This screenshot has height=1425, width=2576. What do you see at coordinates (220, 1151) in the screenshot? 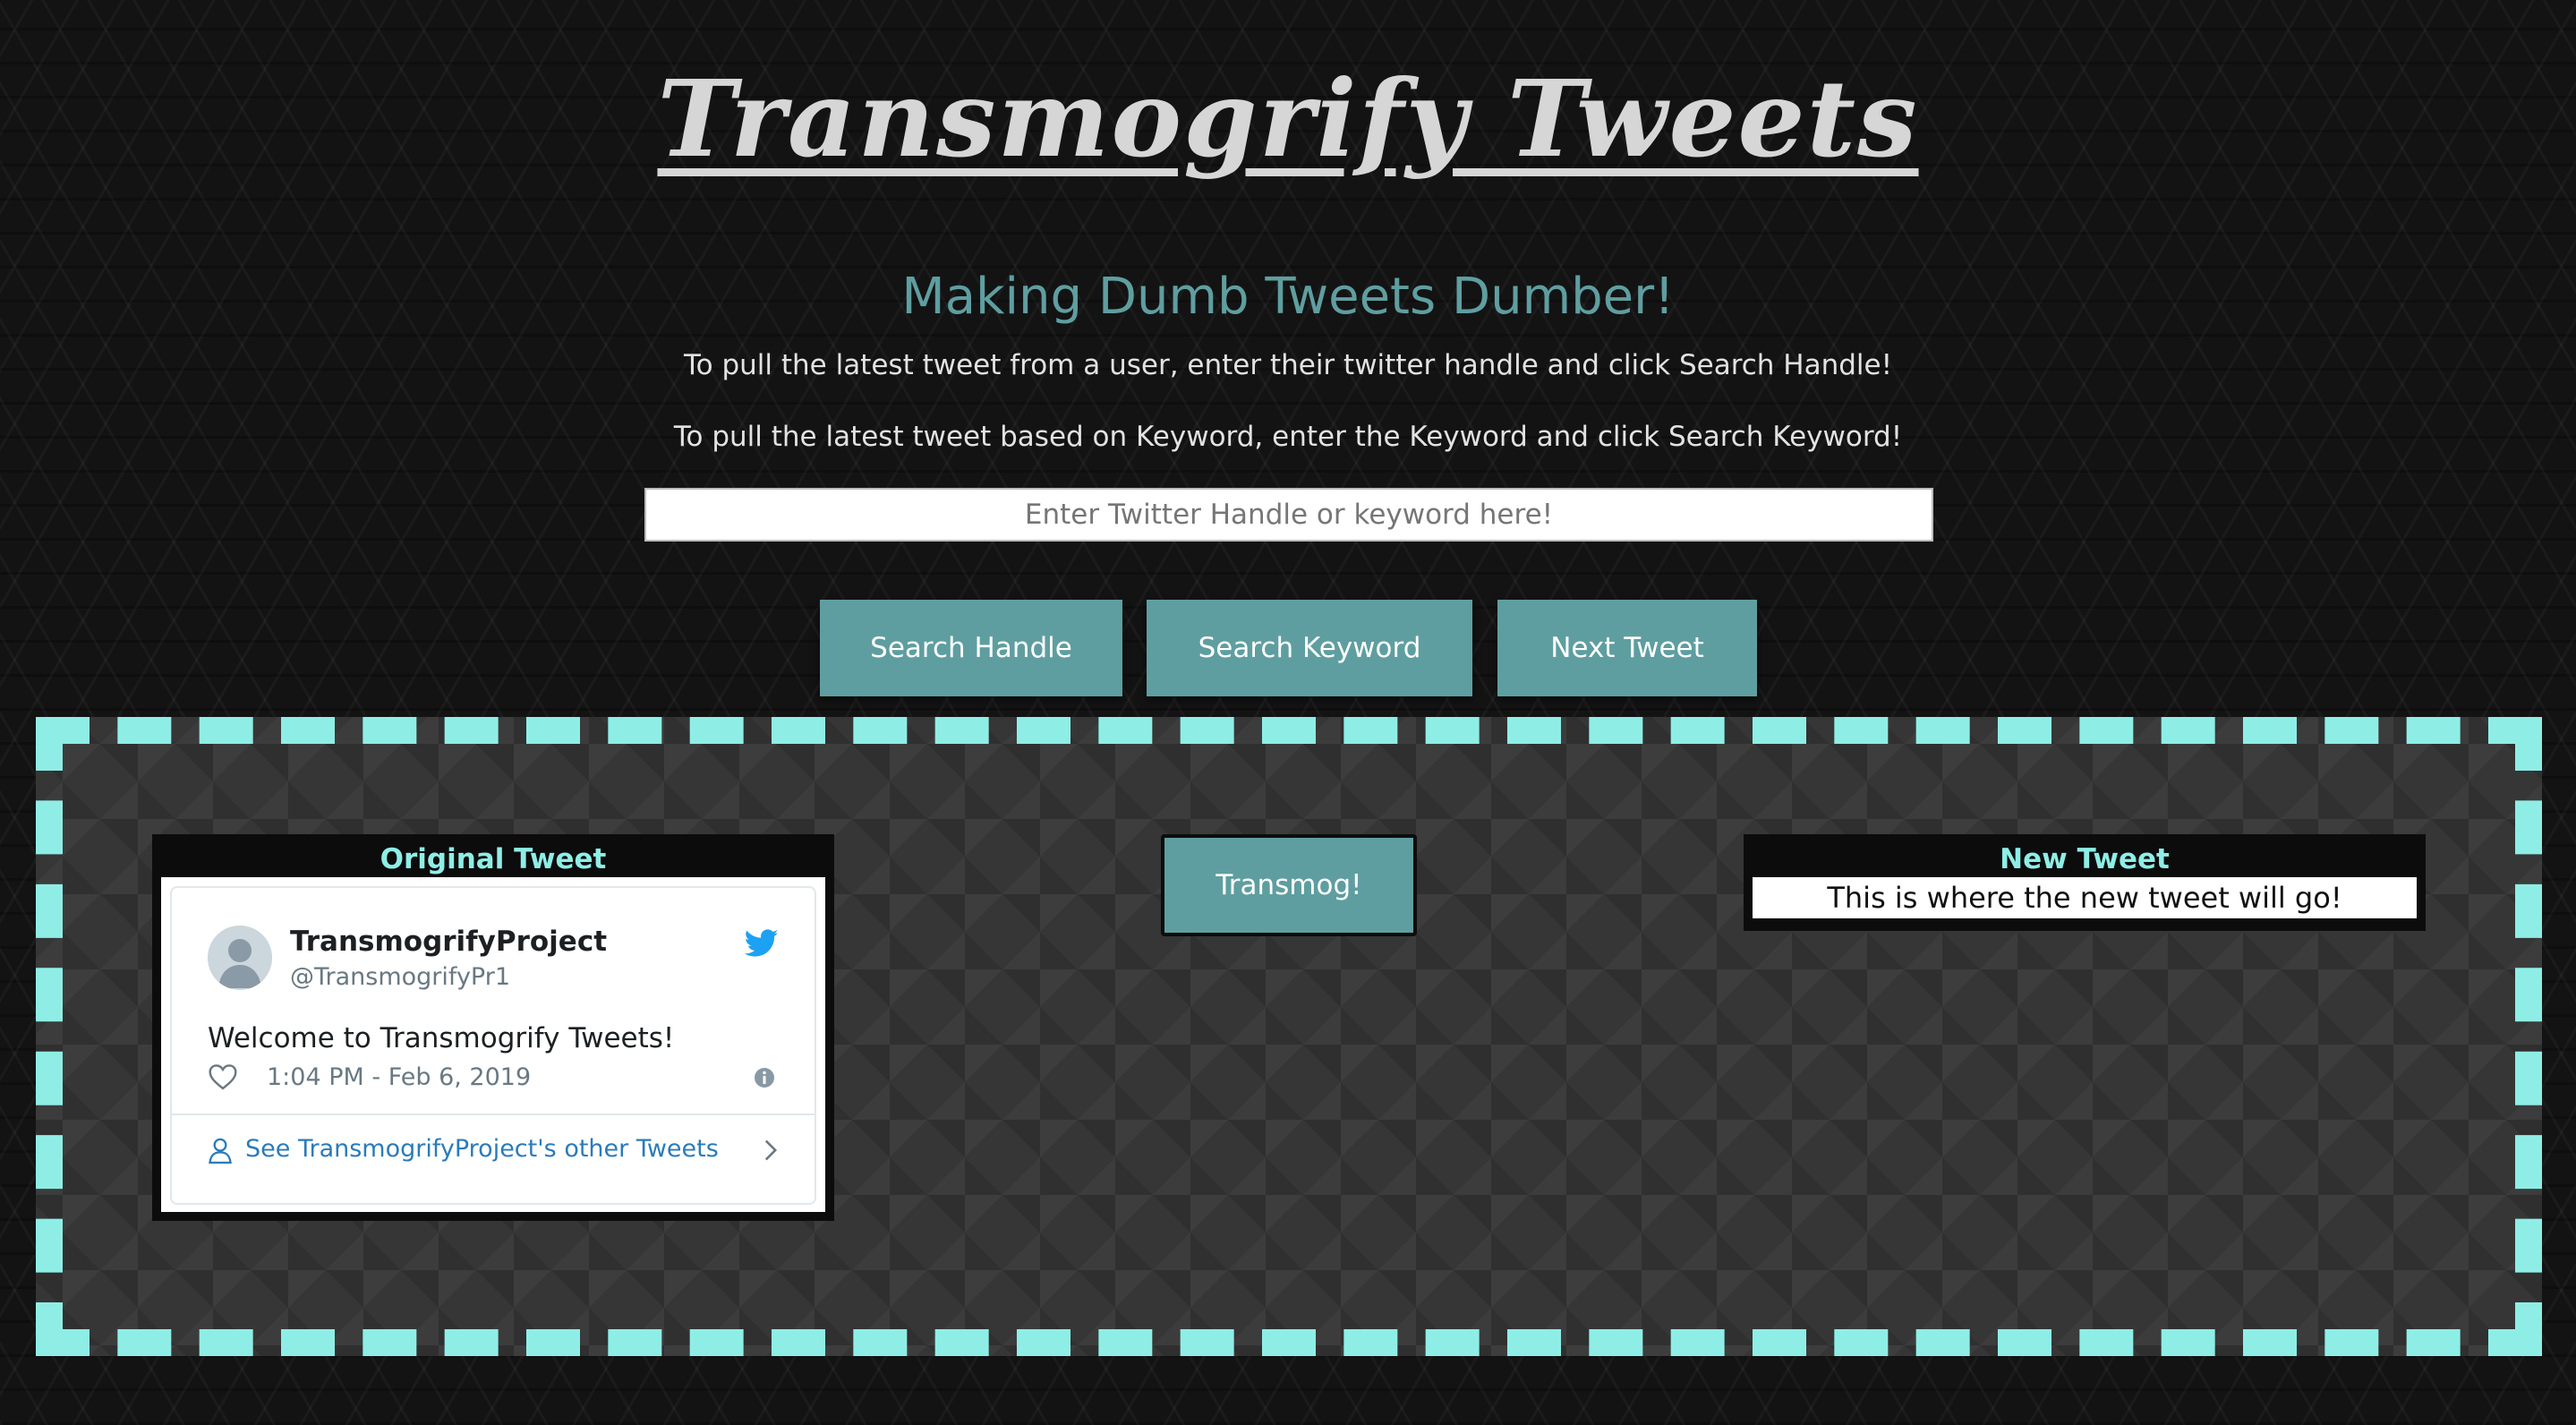
I see `person-icon` at bounding box center [220, 1151].